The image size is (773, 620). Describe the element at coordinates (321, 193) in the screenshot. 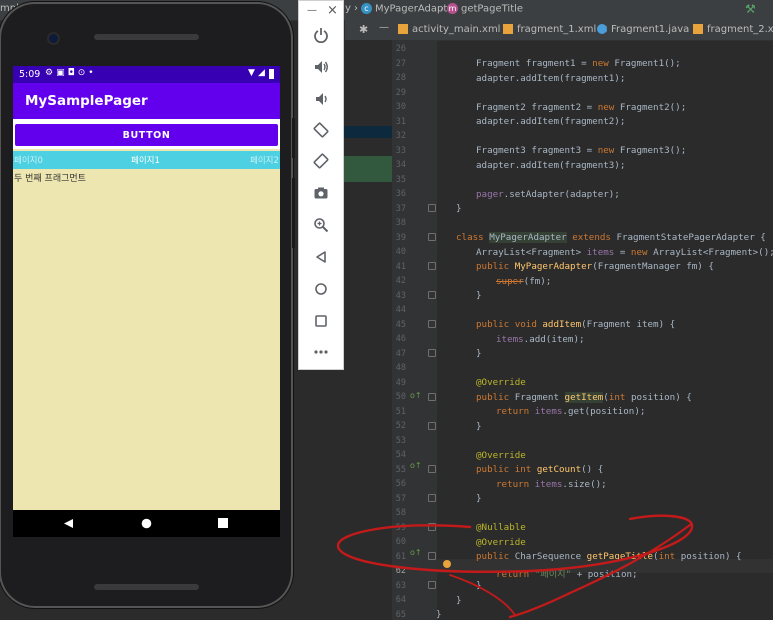

I see `camera-icon` at that location.